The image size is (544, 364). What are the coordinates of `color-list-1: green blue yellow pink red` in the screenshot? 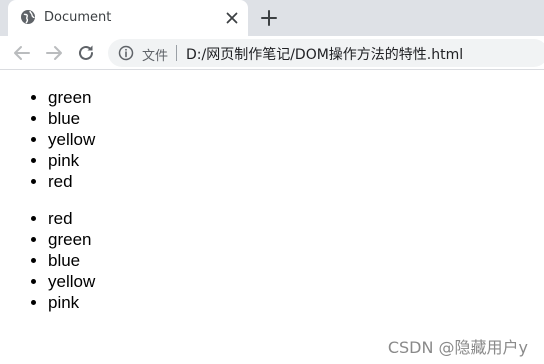 It's located at (71, 139).